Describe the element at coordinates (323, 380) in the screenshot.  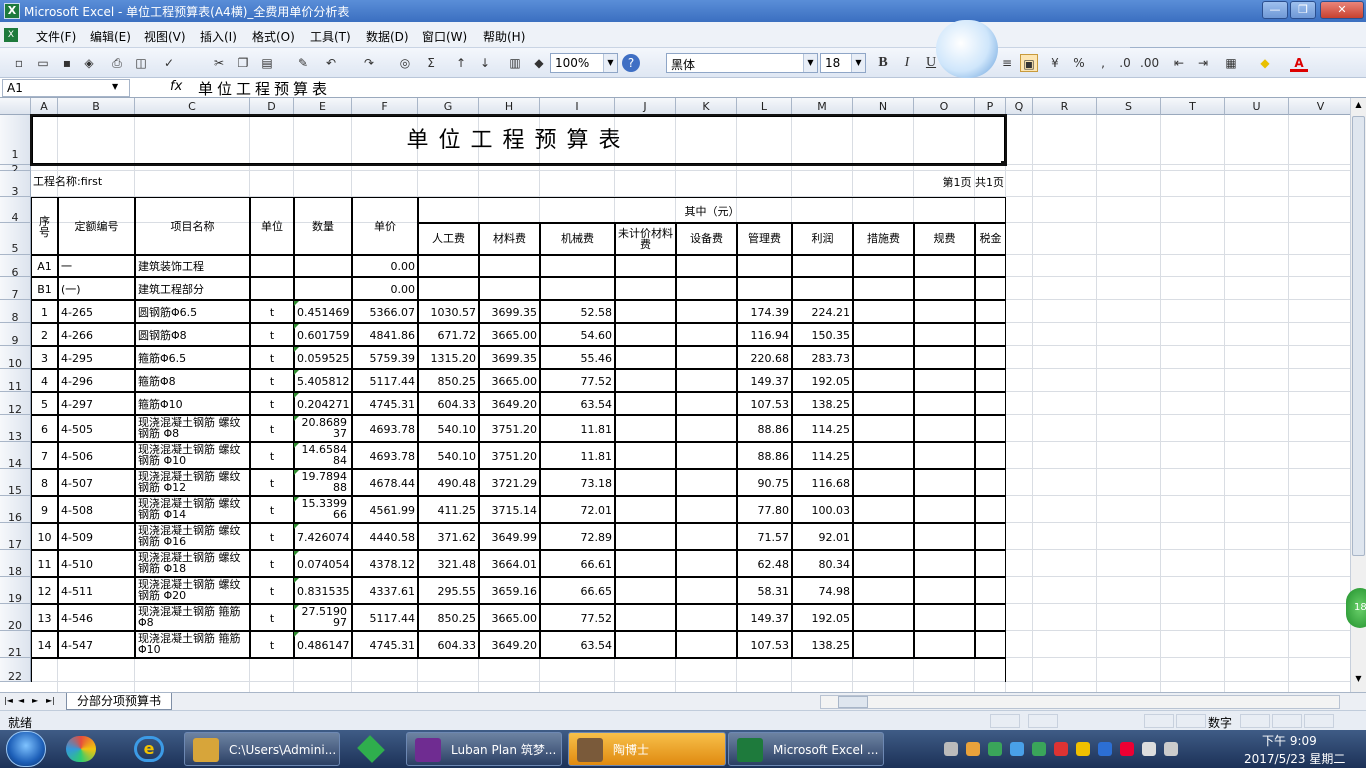
I see `cell-qty: 5.405812` at that location.